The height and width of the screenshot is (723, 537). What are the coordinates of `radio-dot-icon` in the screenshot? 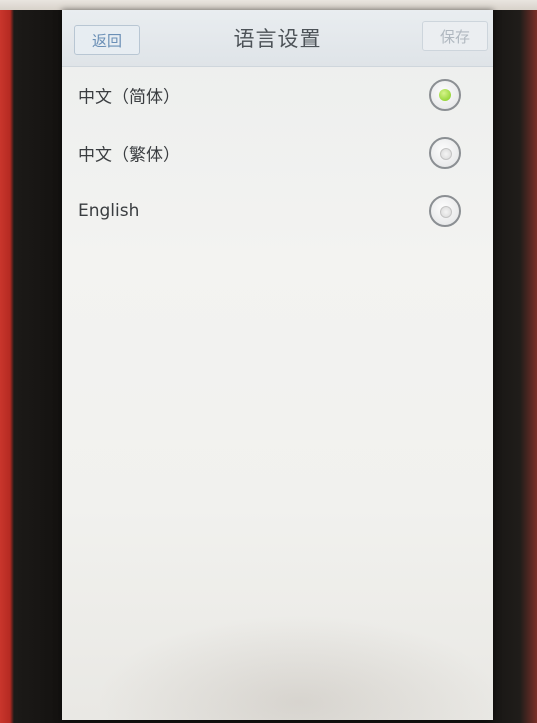 It's located at (445, 95).